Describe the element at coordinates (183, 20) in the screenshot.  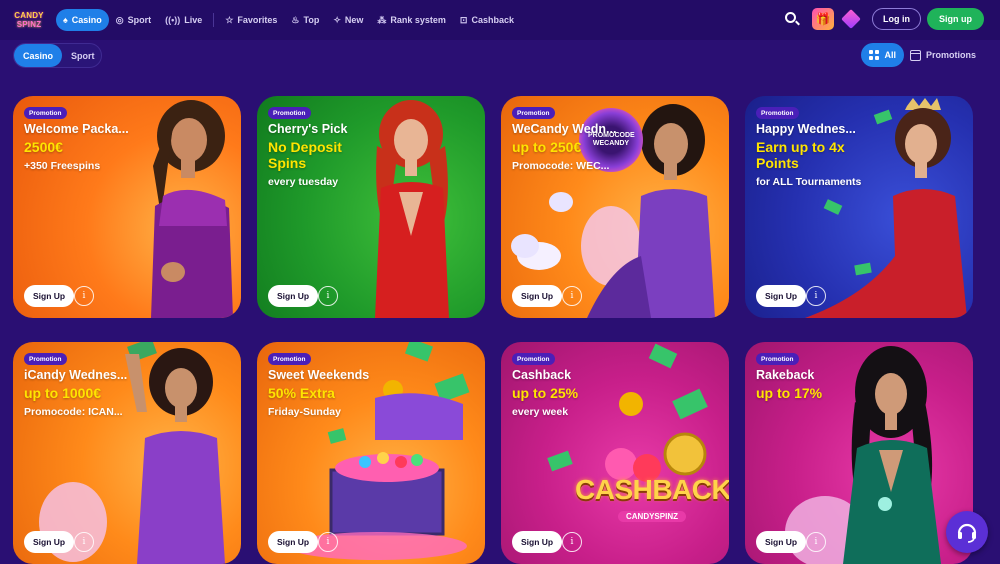
I see `nav-live: ((•)) Live` at that location.